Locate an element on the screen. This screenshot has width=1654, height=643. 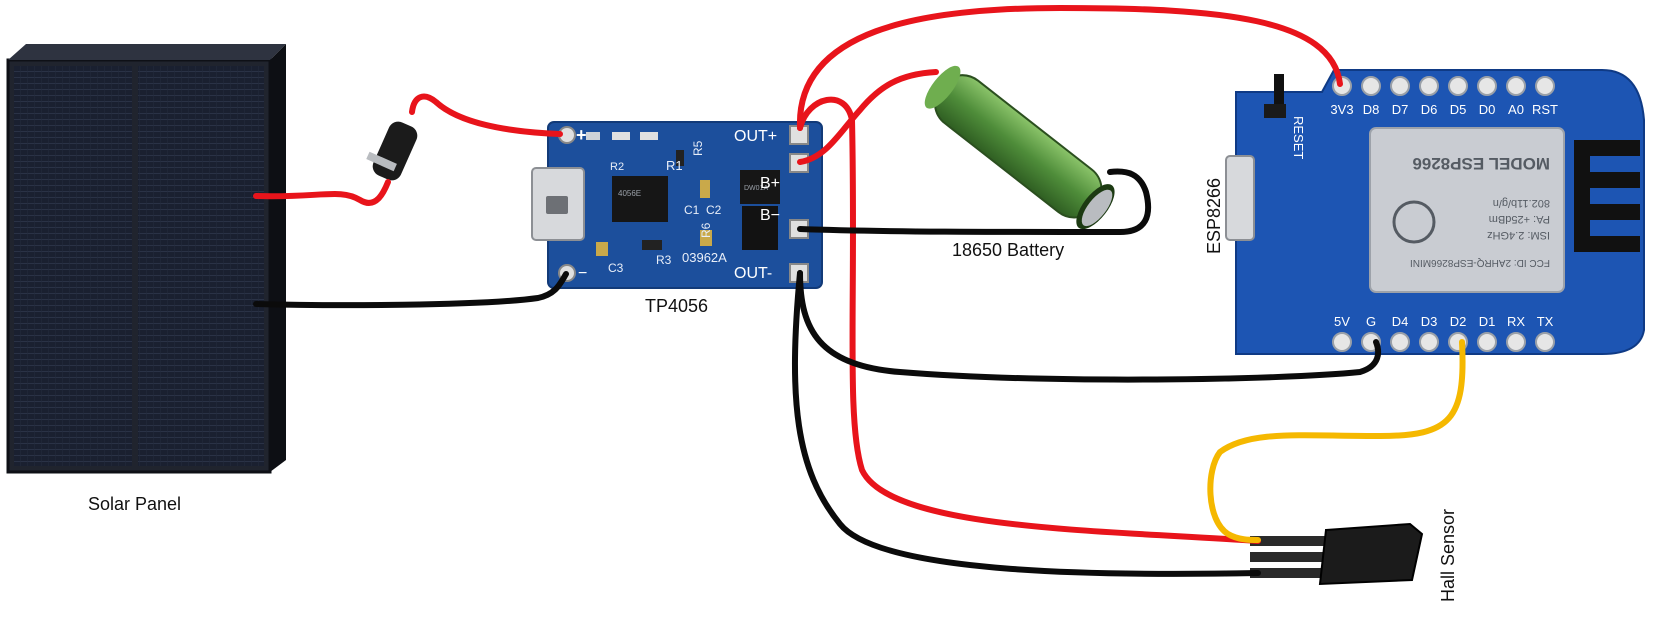
chip-marking: 4056E is located at coordinates (629, 193).